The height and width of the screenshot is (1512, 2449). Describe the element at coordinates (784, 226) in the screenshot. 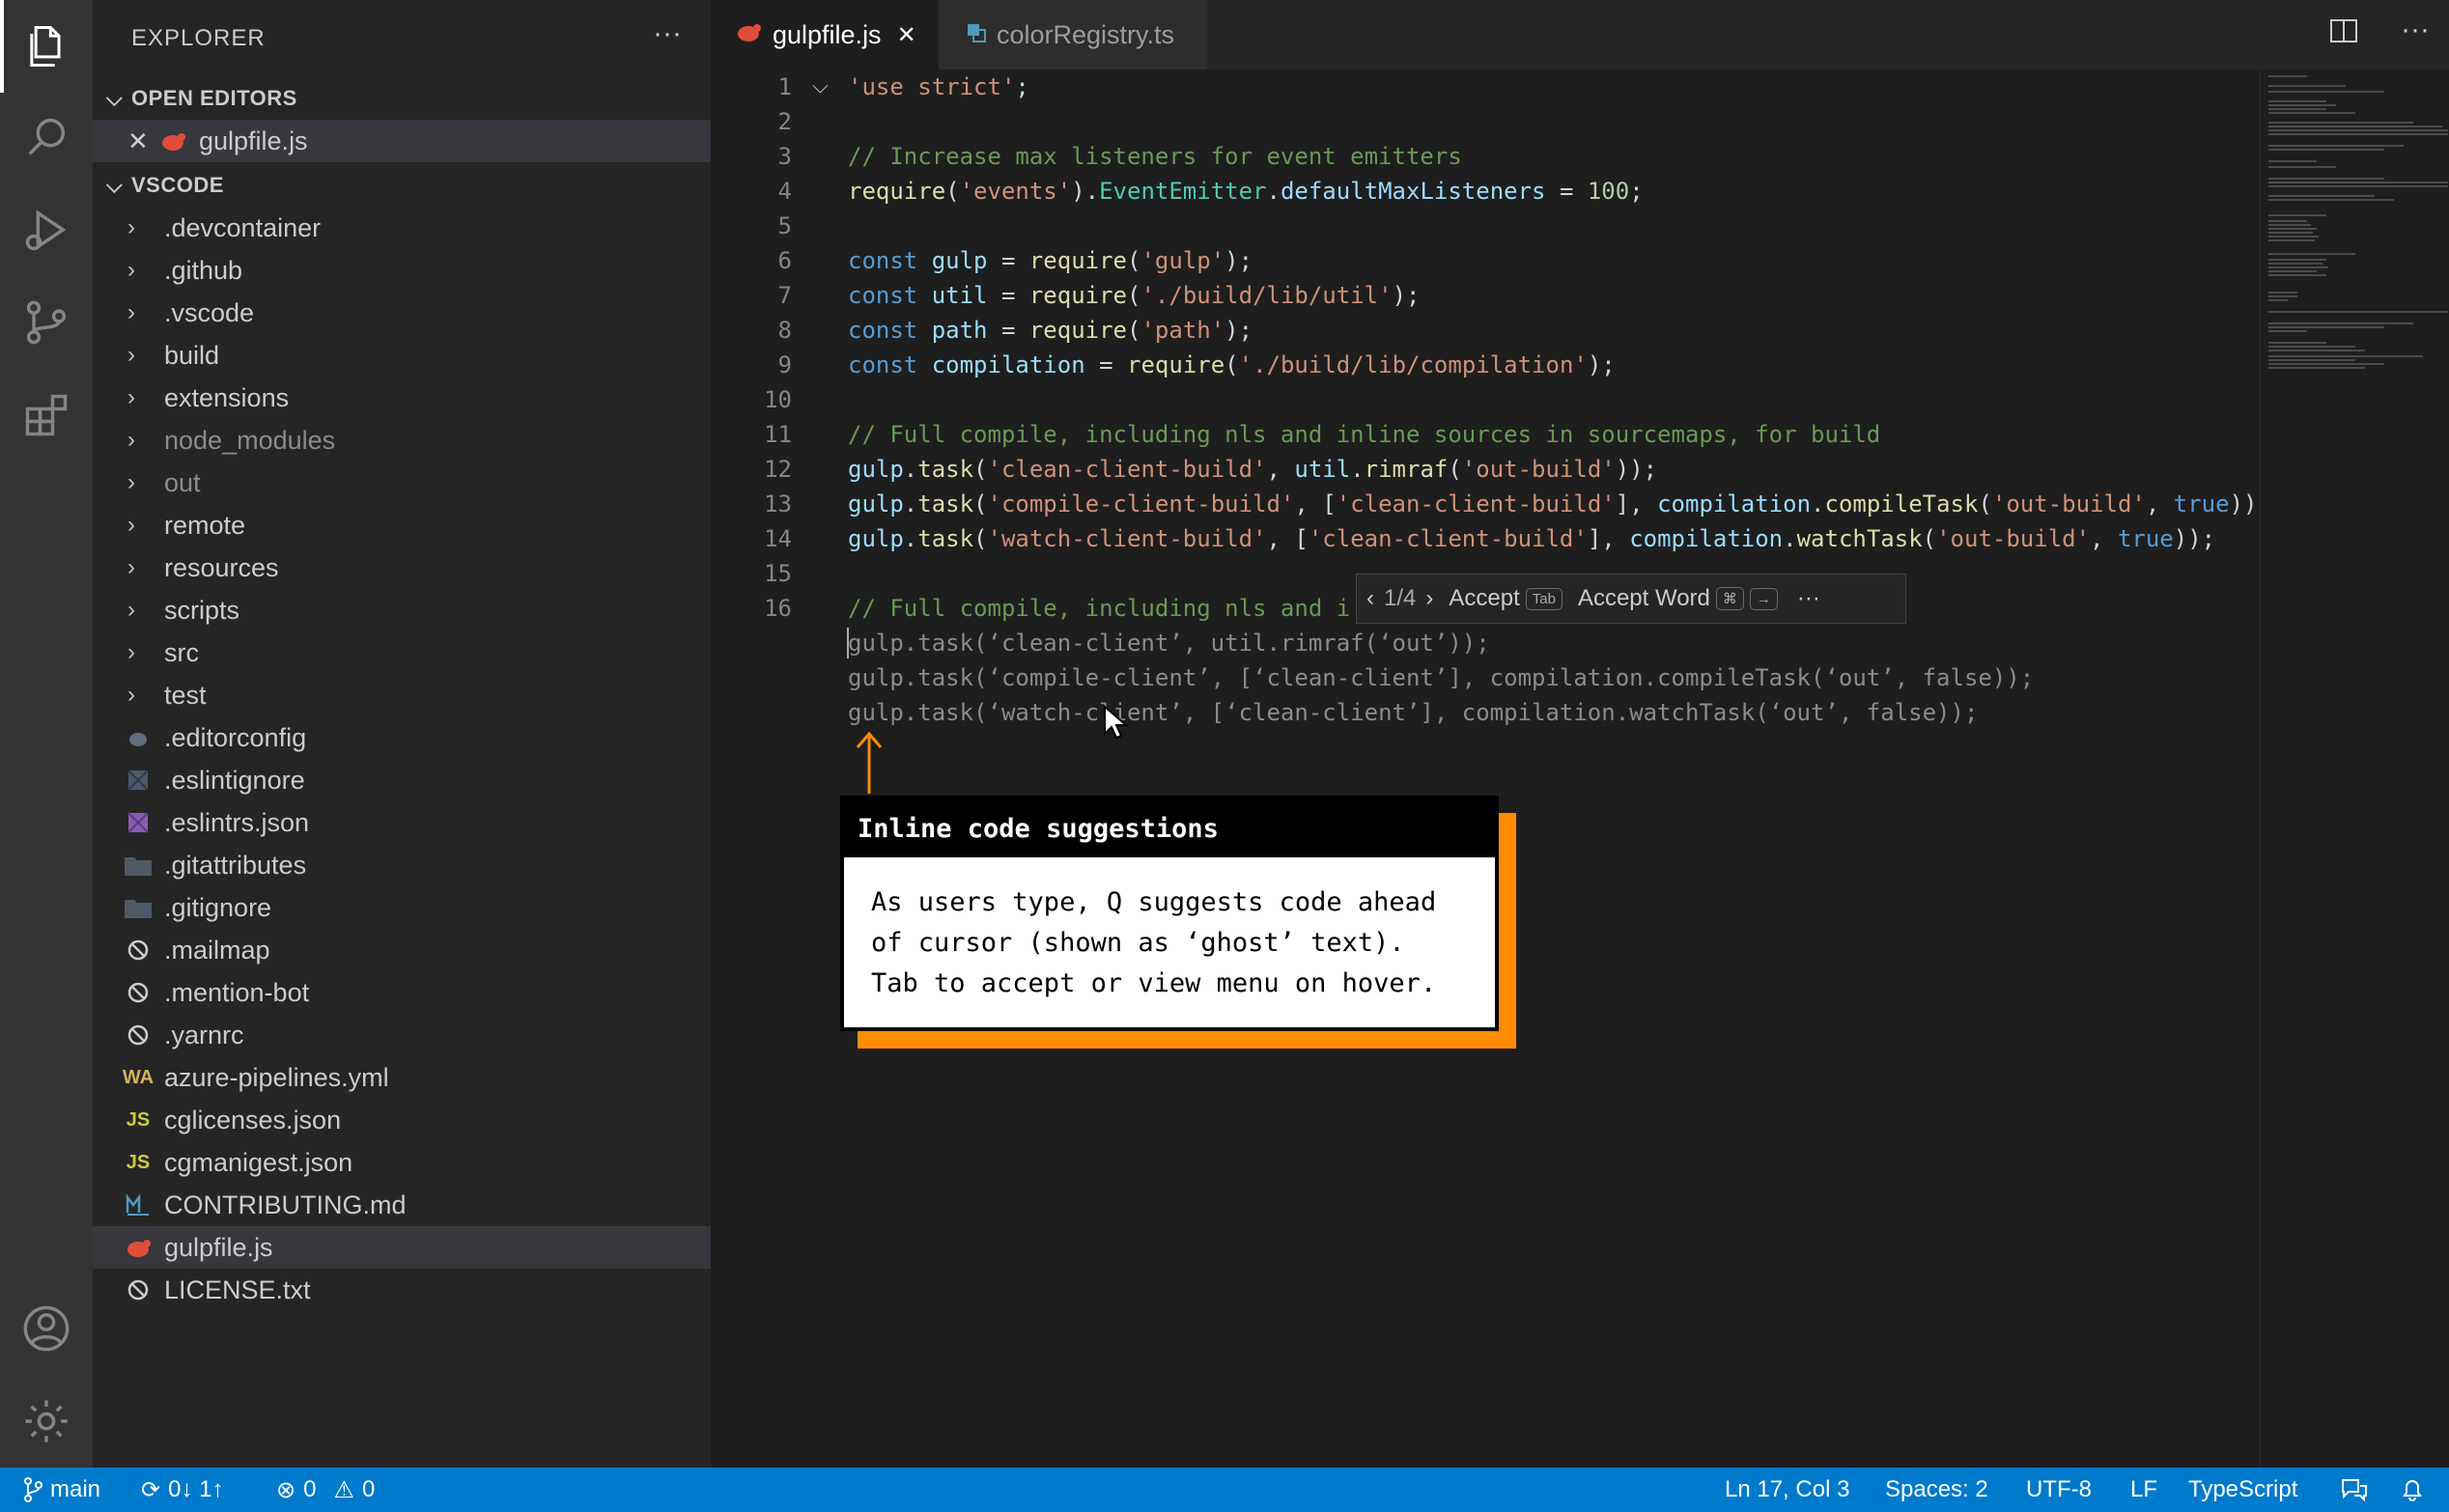

I see `line-number: 5` at that location.